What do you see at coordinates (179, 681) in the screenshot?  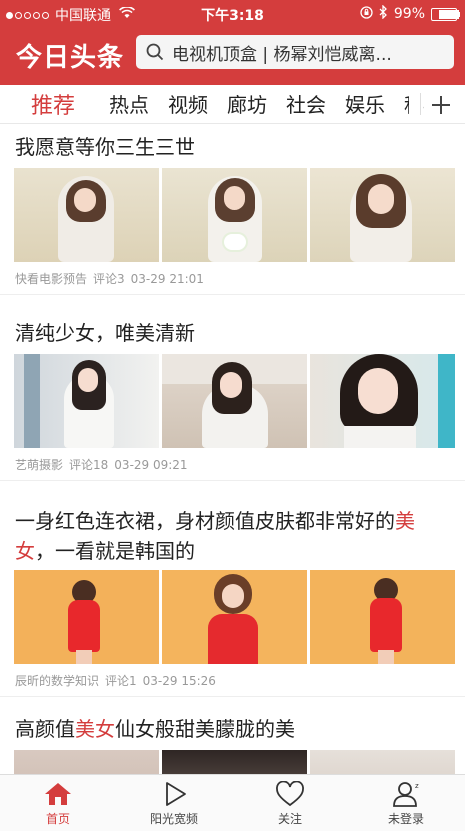 I see `article-time: 03-29 15:26` at bounding box center [179, 681].